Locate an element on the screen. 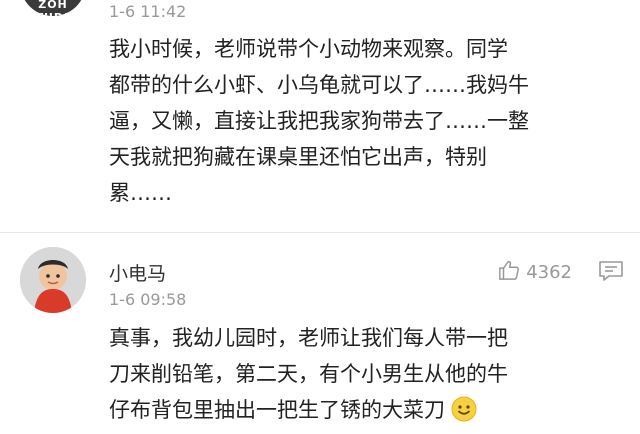 Image resolution: width=640 pixels, height=434 pixels. comment-icon is located at coordinates (611, 274).